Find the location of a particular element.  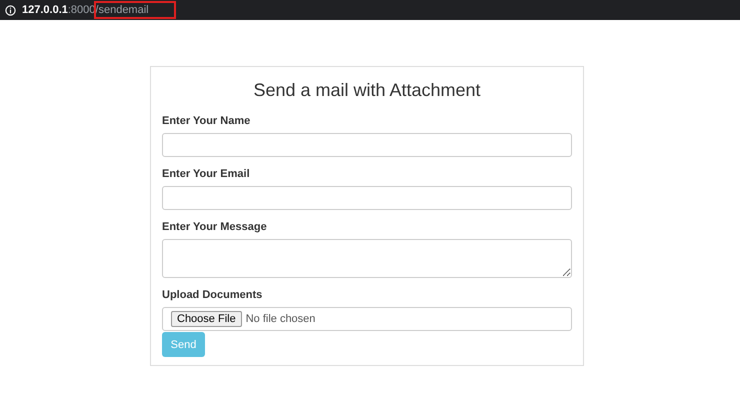

file-field: Choose File No file chosen is located at coordinates (367, 319).